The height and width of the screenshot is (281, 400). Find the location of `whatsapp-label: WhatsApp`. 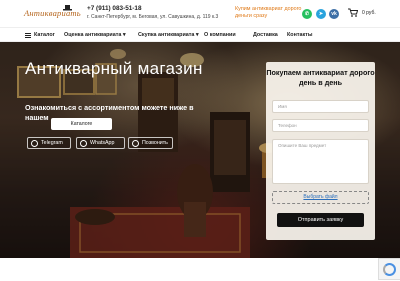

whatsapp-label: WhatsApp is located at coordinates (102, 143).